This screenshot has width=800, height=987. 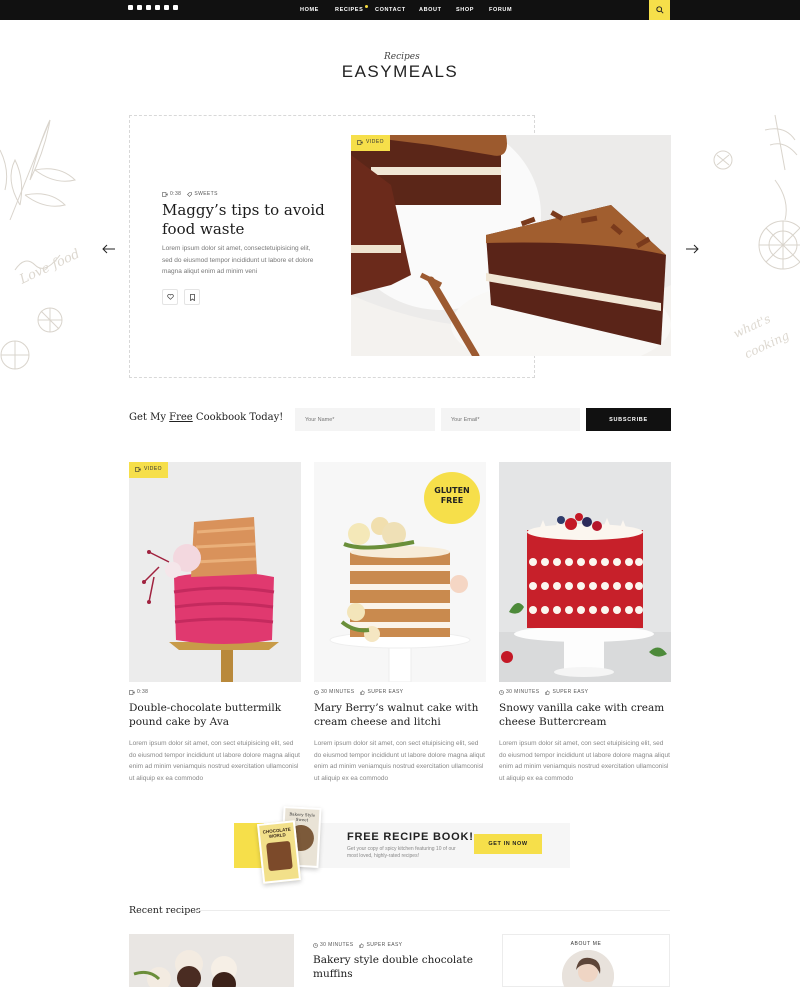 What do you see at coordinates (465, 10) in the screenshot?
I see `nav-shop: SHOP` at bounding box center [465, 10].